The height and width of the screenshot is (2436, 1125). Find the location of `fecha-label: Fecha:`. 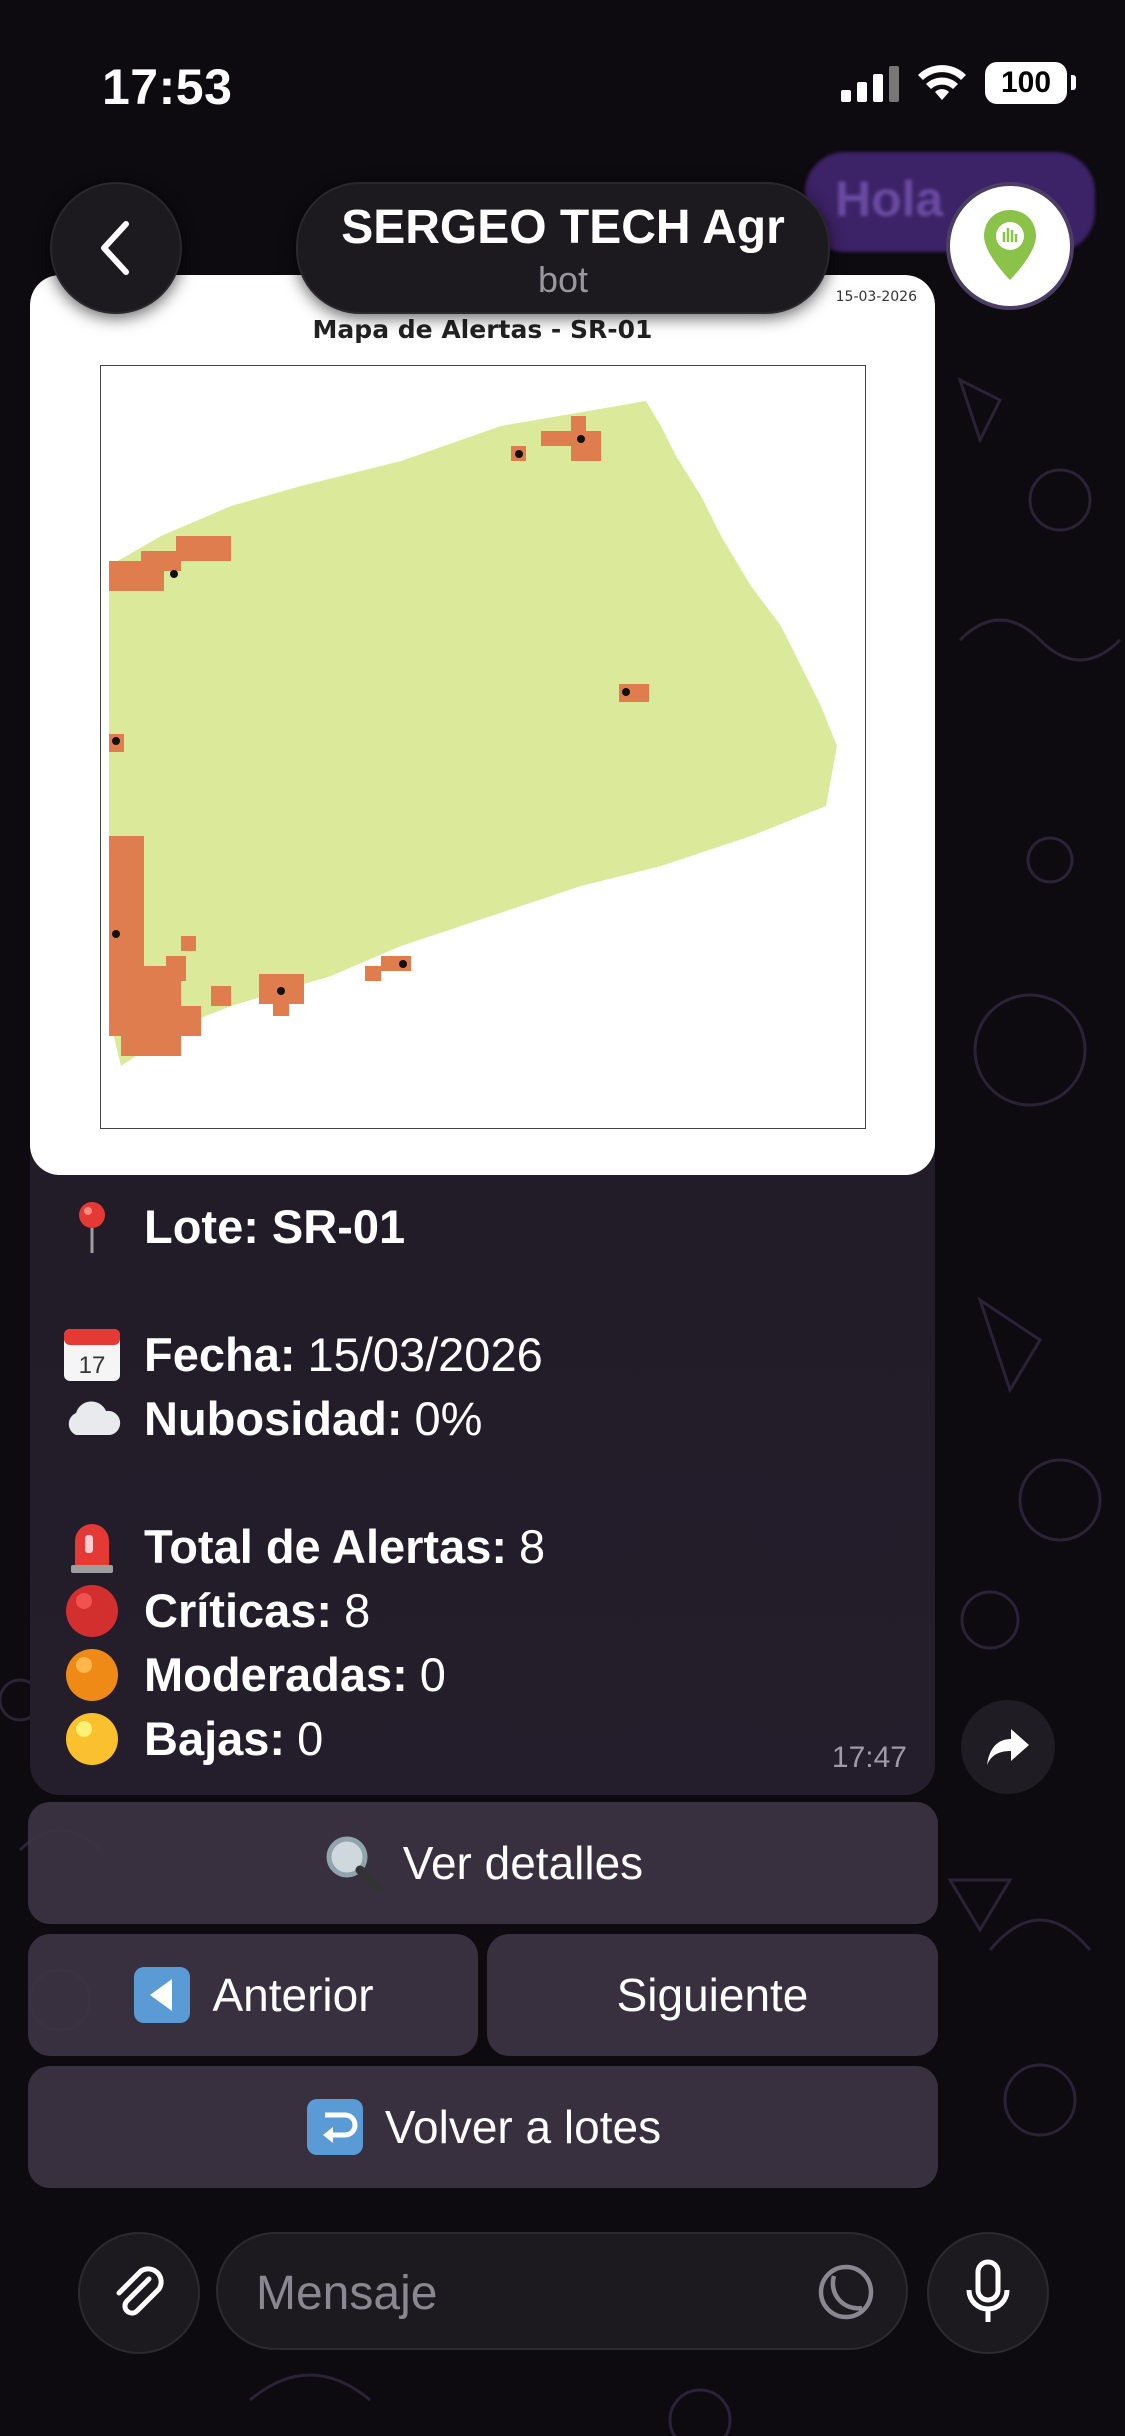

fecha-label: Fecha: is located at coordinates (220, 1354).